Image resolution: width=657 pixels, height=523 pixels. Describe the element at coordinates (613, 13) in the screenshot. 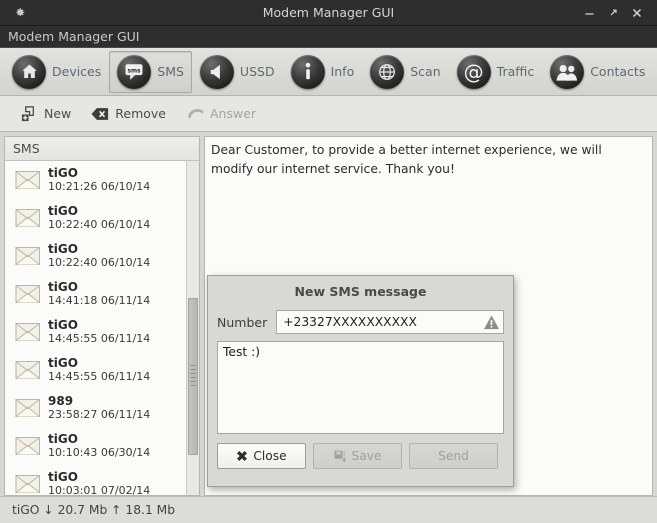

I see `maximize-icon` at that location.